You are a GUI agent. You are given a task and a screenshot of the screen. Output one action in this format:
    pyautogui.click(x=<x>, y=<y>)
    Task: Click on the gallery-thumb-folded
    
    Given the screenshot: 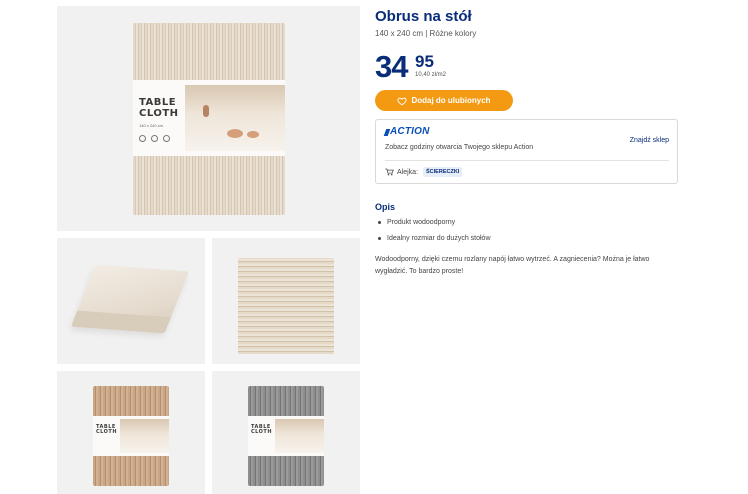 What is the action you would take?
    pyautogui.click(x=131, y=301)
    